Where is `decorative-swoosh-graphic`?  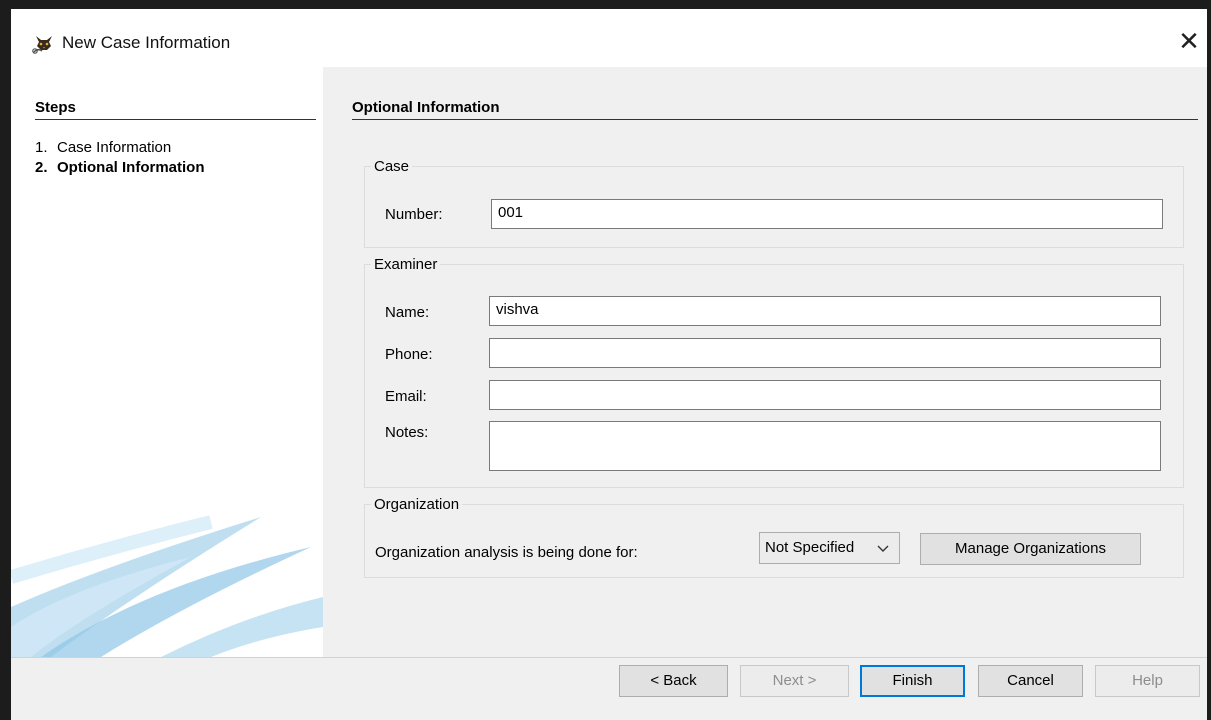 decorative-swoosh-graphic is located at coordinates (167, 586).